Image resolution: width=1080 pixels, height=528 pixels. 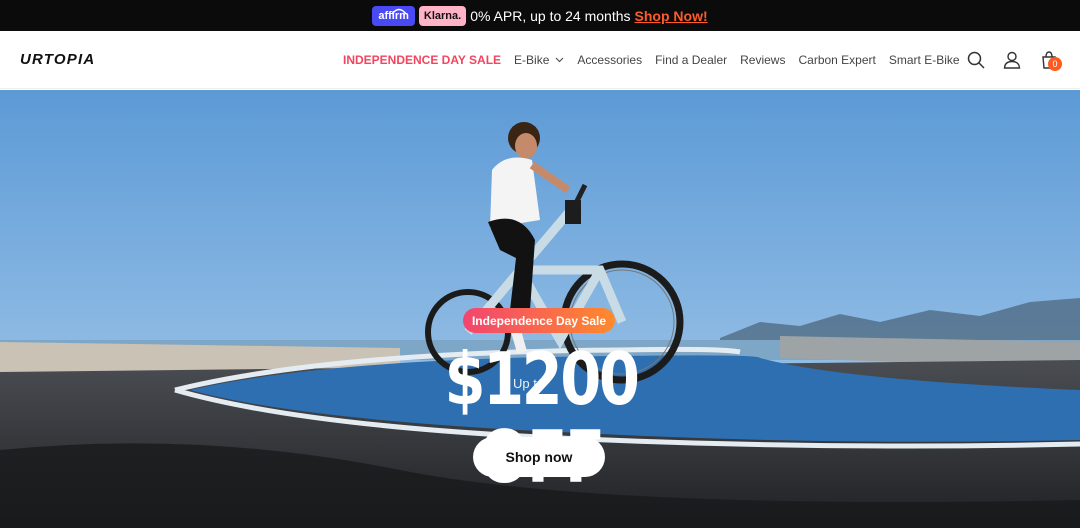 I want to click on nav-accessories: Accessories, so click(x=609, y=60).